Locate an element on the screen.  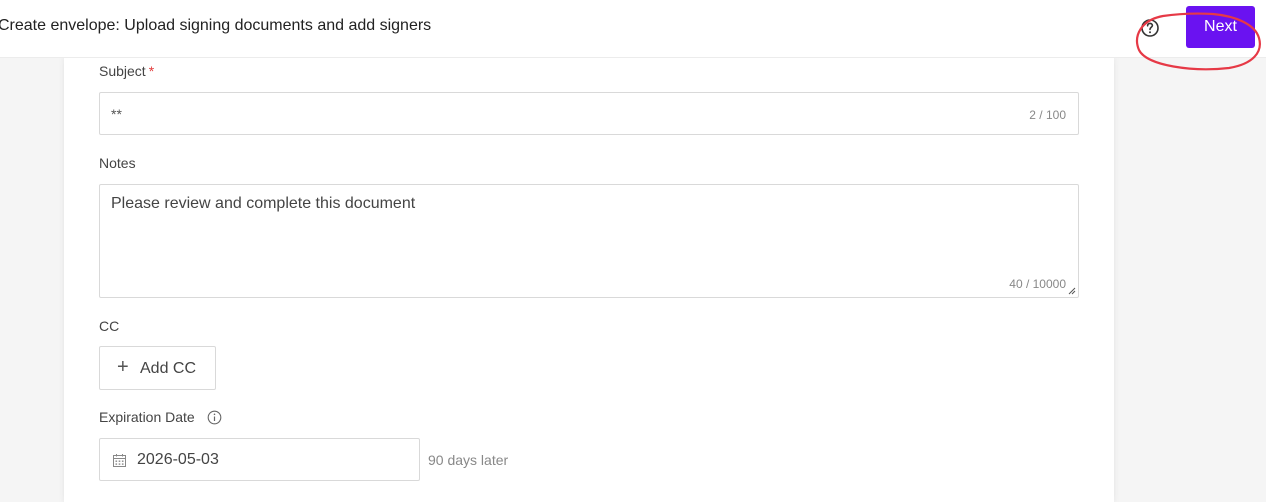
notes-label: Notes is located at coordinates (117, 163).